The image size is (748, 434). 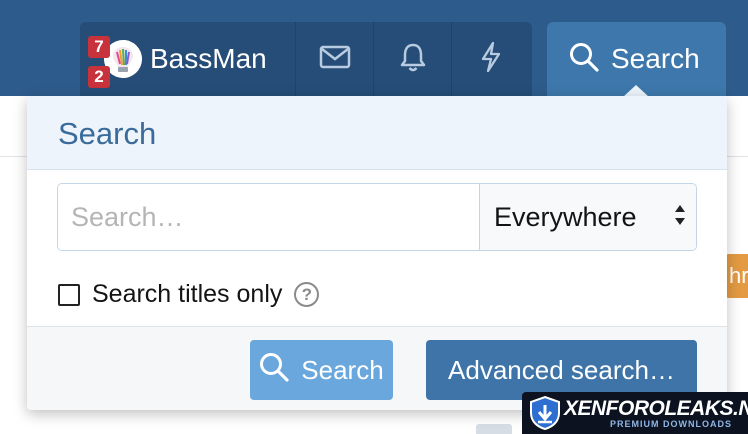 What do you see at coordinates (268, 217) in the screenshot?
I see `search-input` at bounding box center [268, 217].